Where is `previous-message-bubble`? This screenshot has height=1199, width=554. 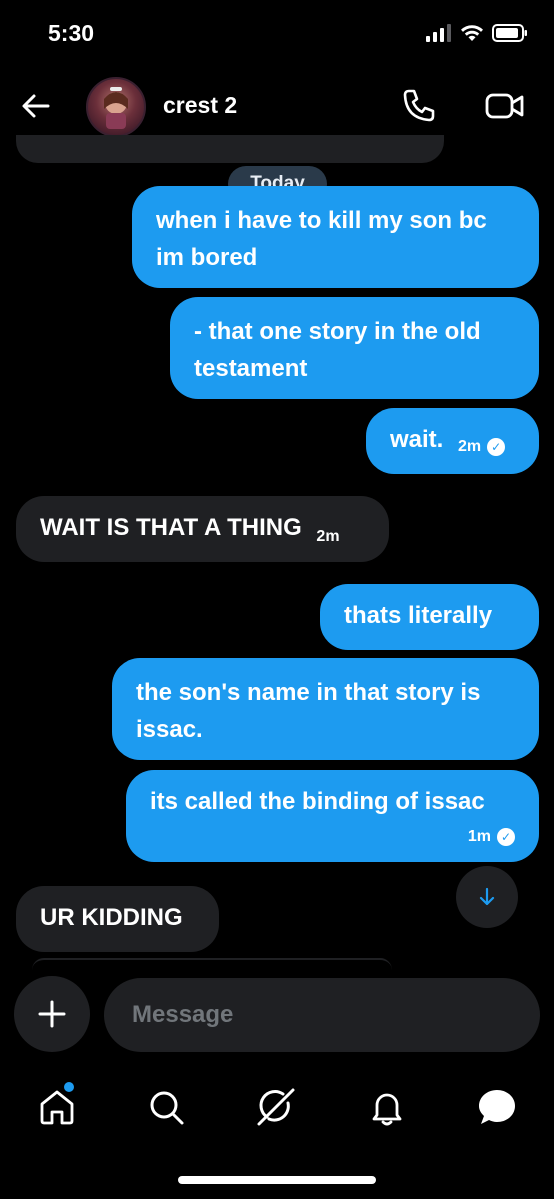
previous-message-bubble is located at coordinates (230, 149).